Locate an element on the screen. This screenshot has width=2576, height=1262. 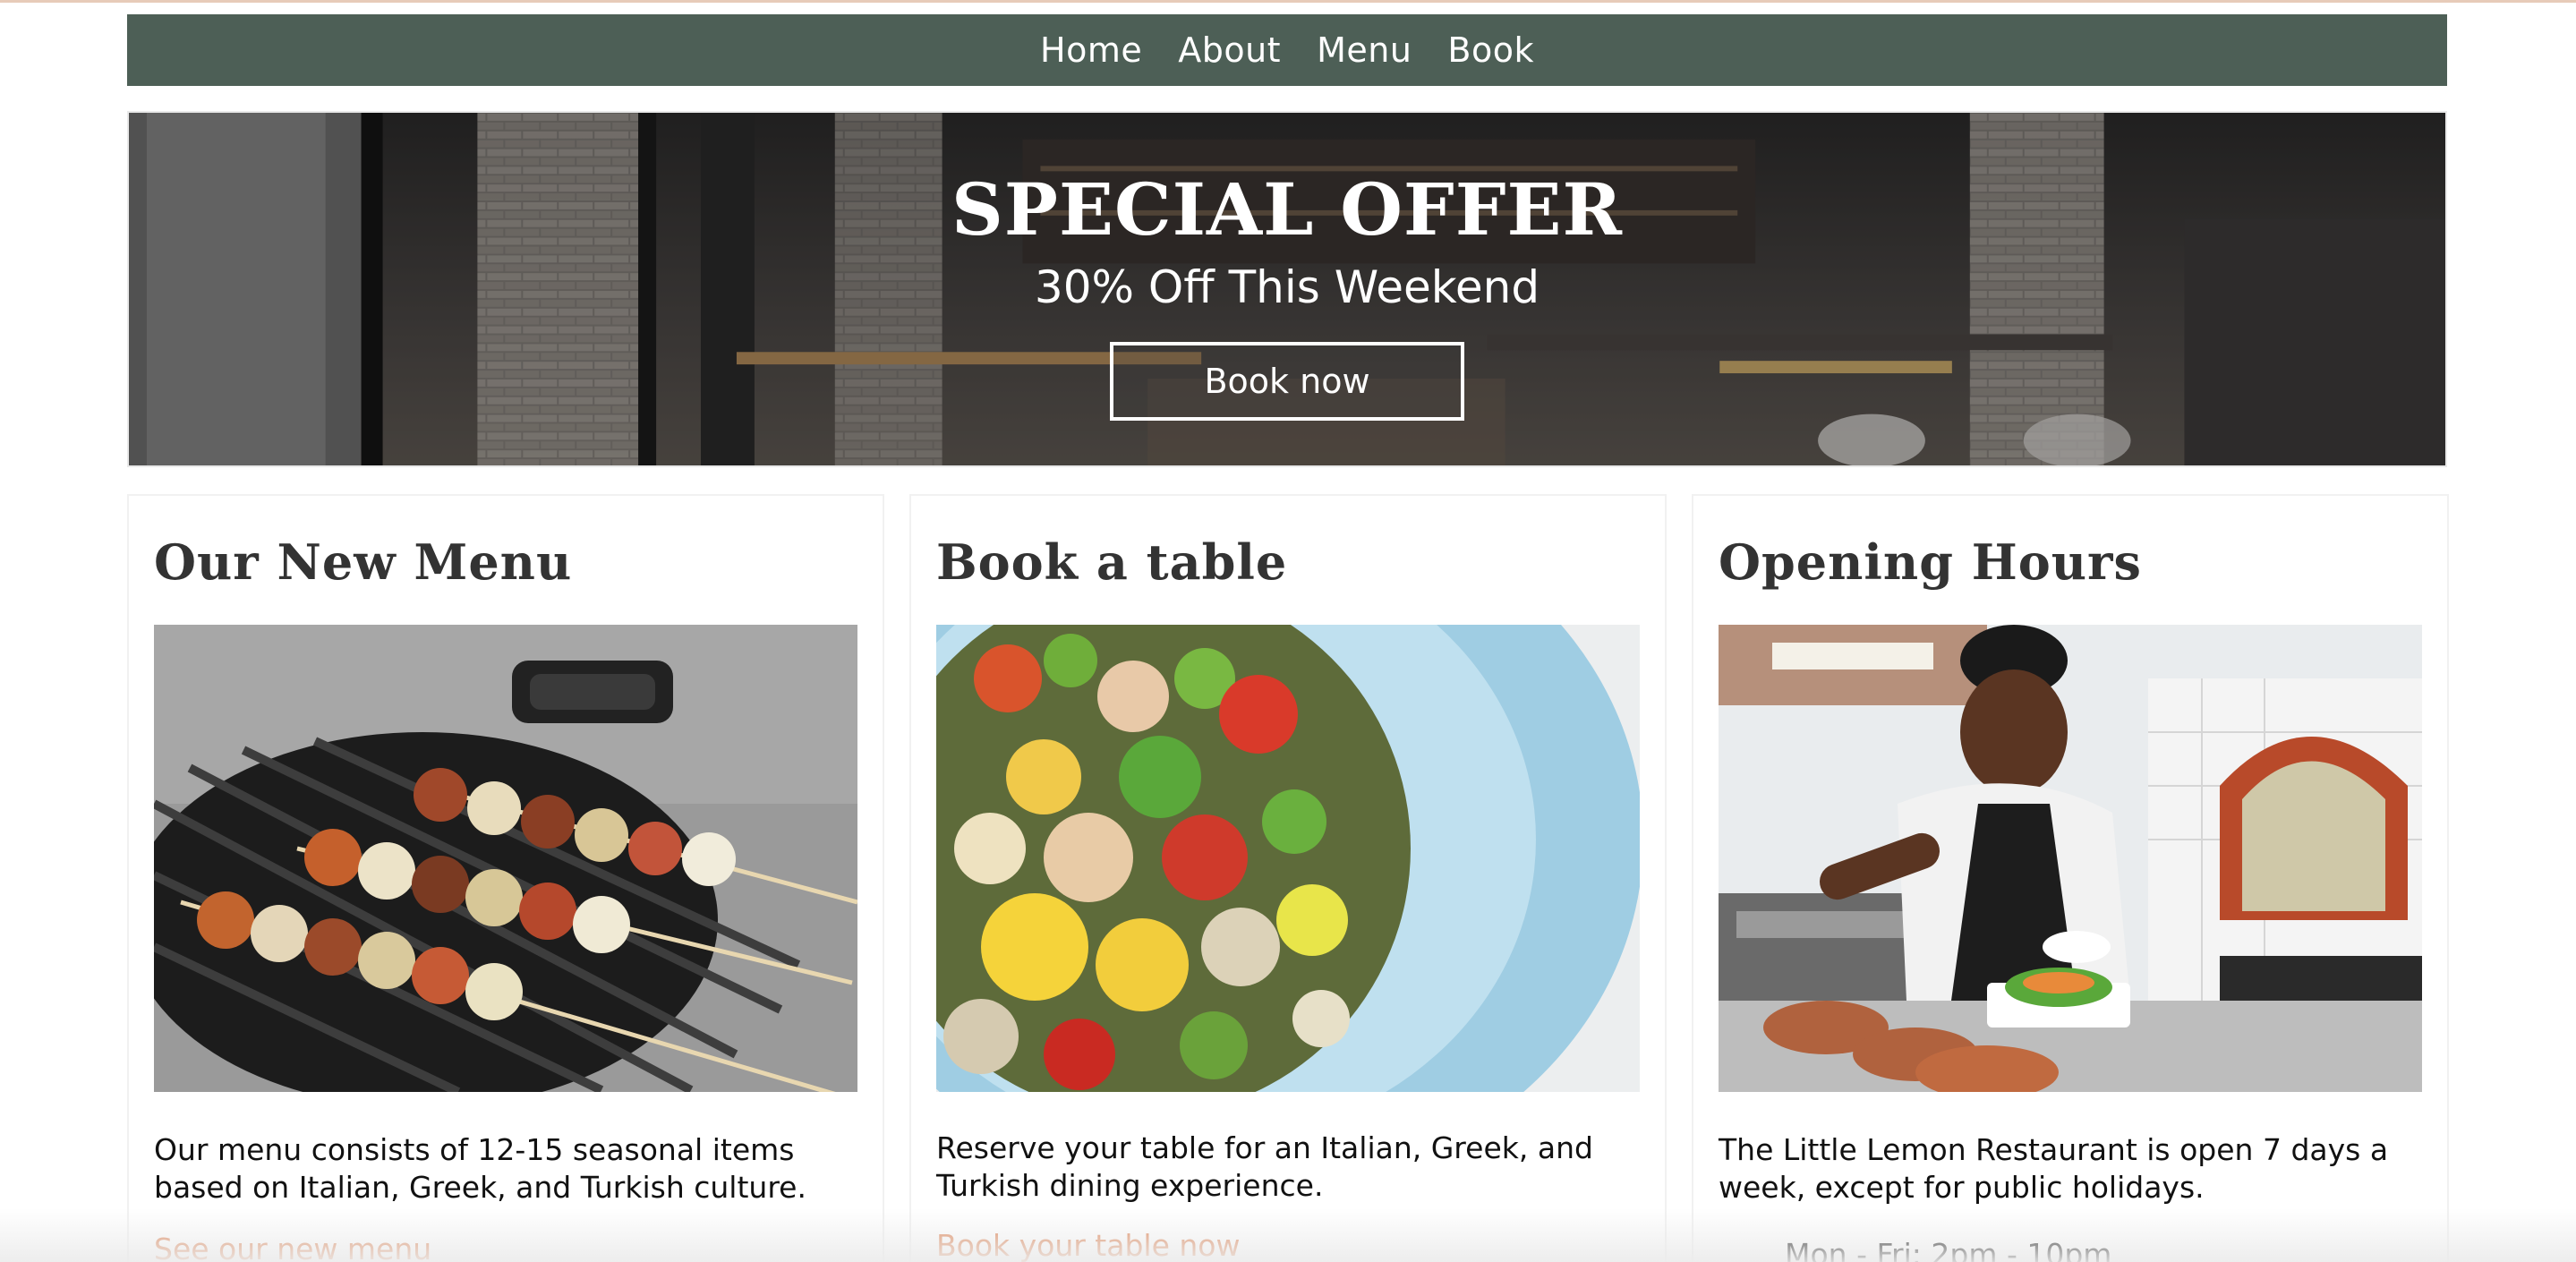
chef-cooking-image is located at coordinates (2070, 858).